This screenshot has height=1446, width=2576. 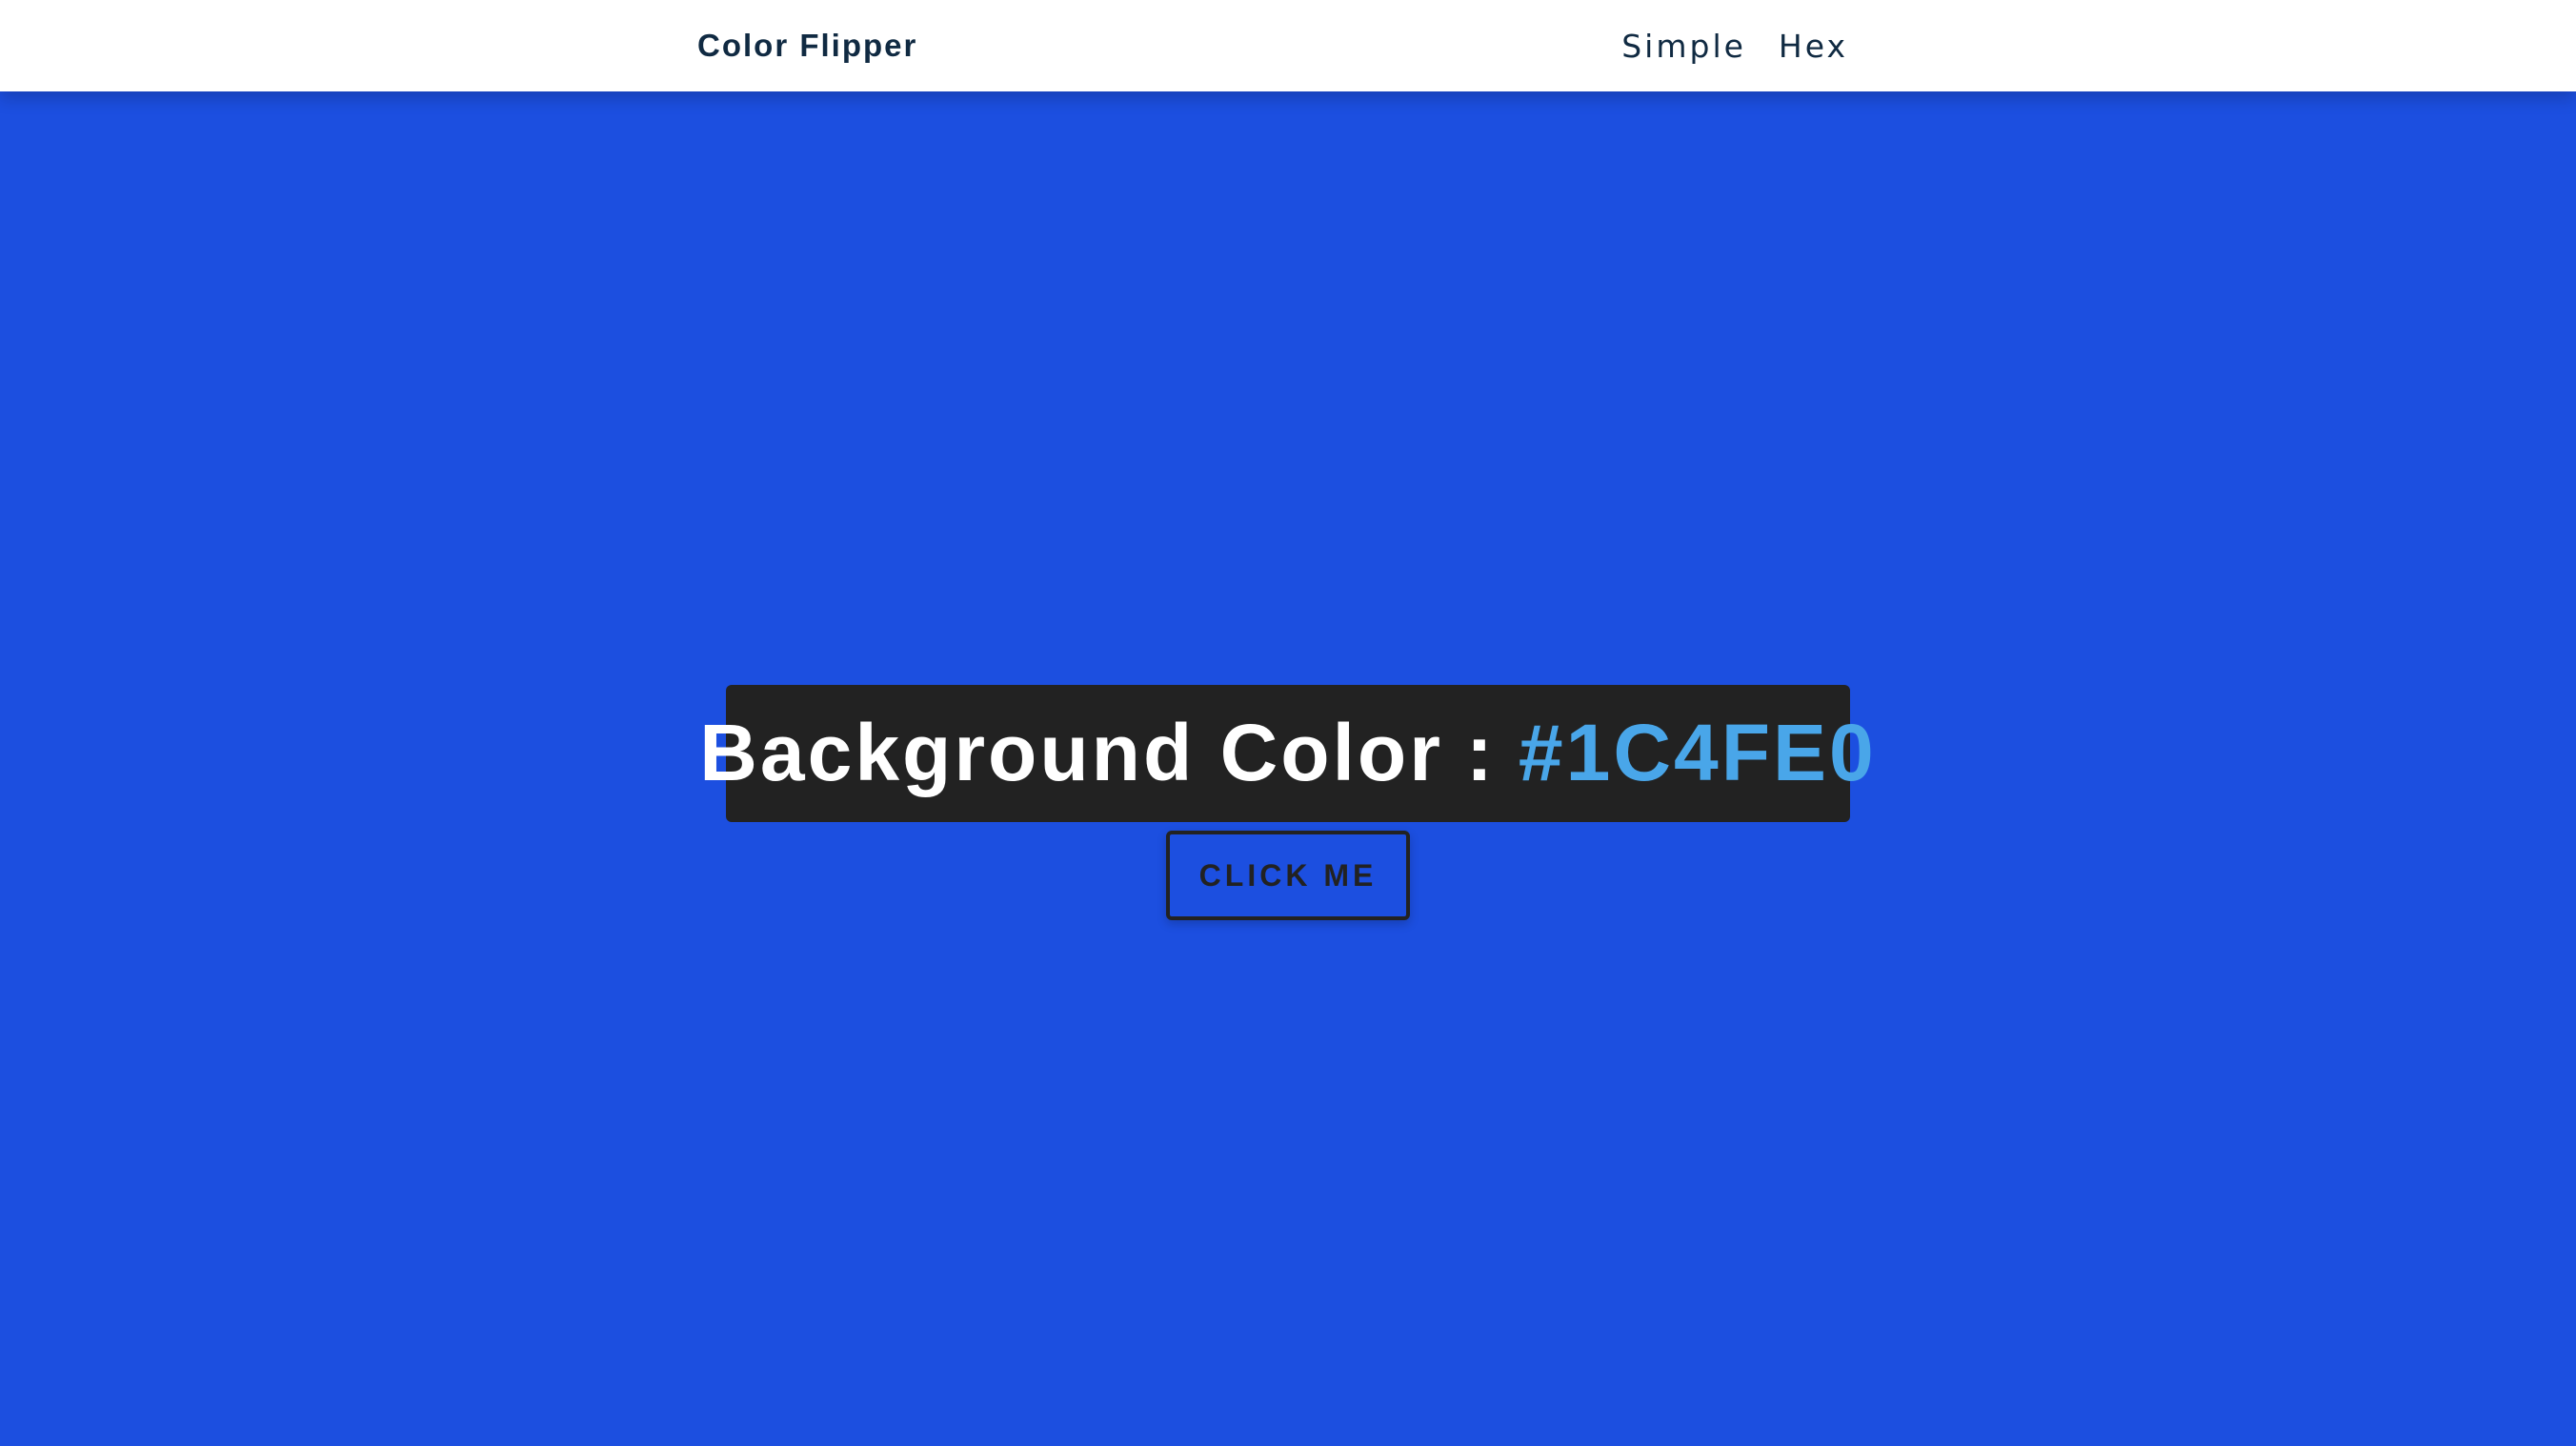 I want to click on nav-links: Simple Hex, so click(x=1734, y=46).